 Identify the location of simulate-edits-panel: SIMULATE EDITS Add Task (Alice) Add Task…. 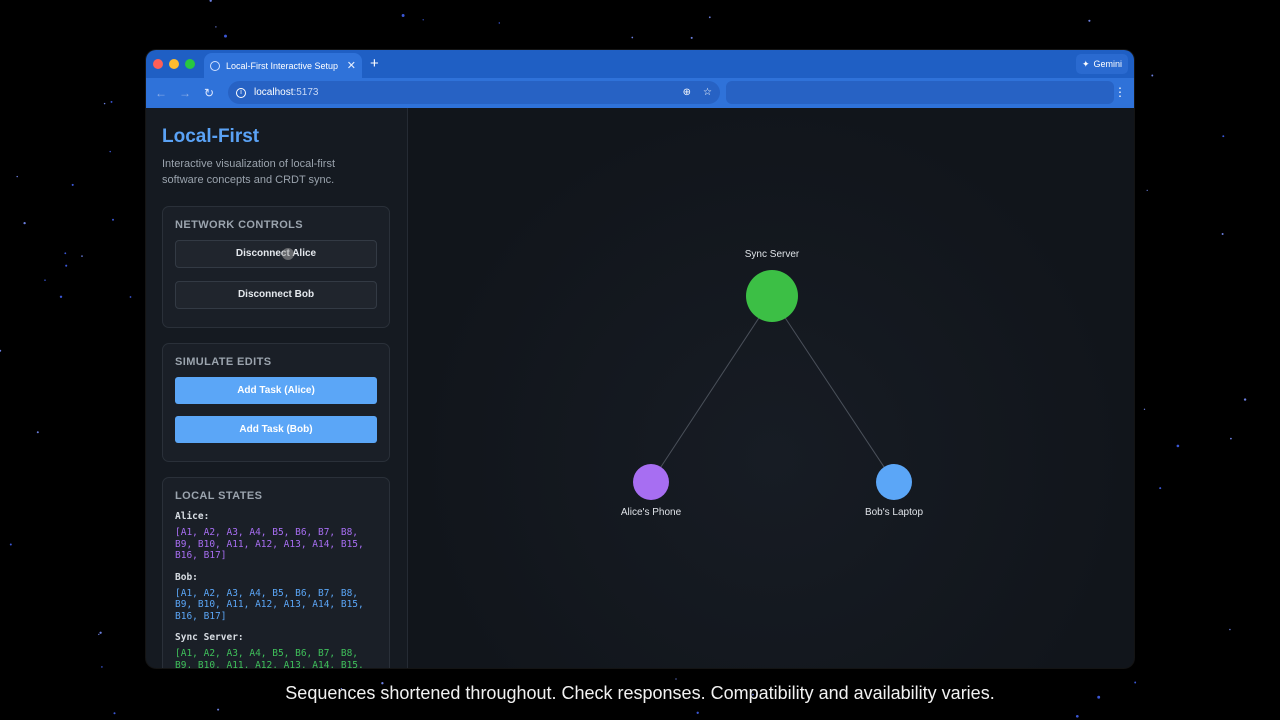
(276, 402).